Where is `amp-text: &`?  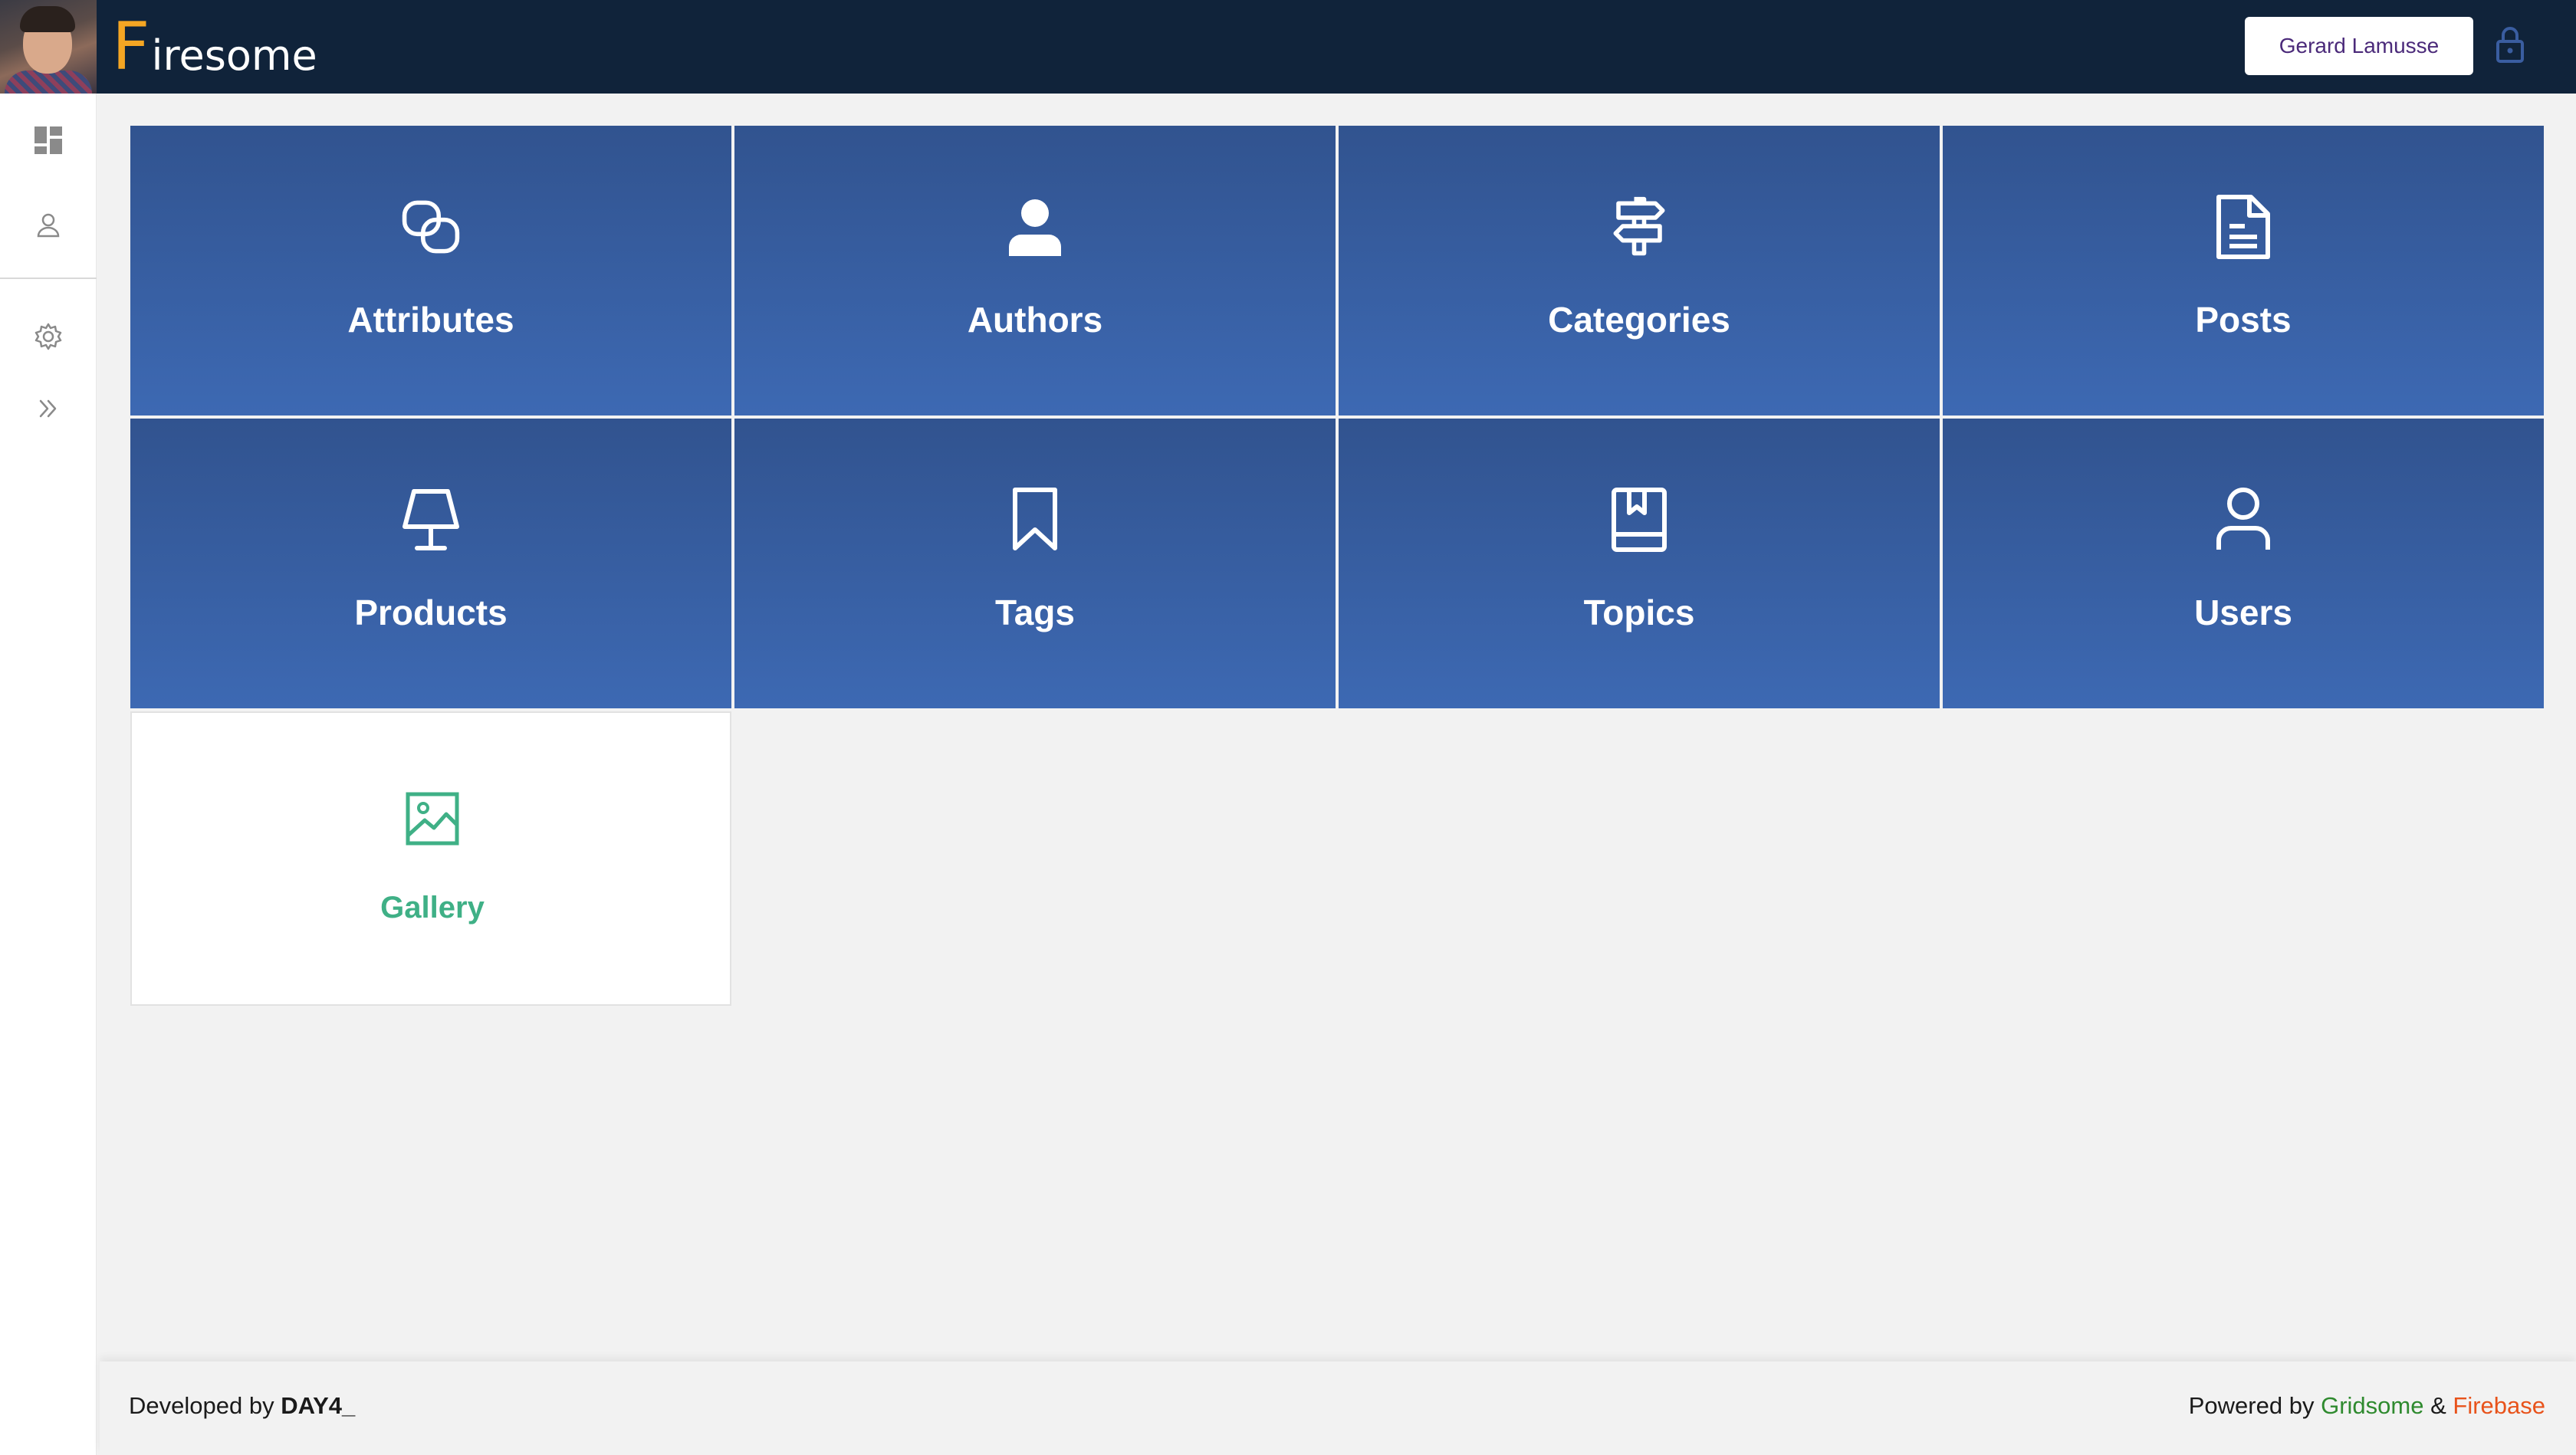 amp-text: & is located at coordinates (2438, 1405).